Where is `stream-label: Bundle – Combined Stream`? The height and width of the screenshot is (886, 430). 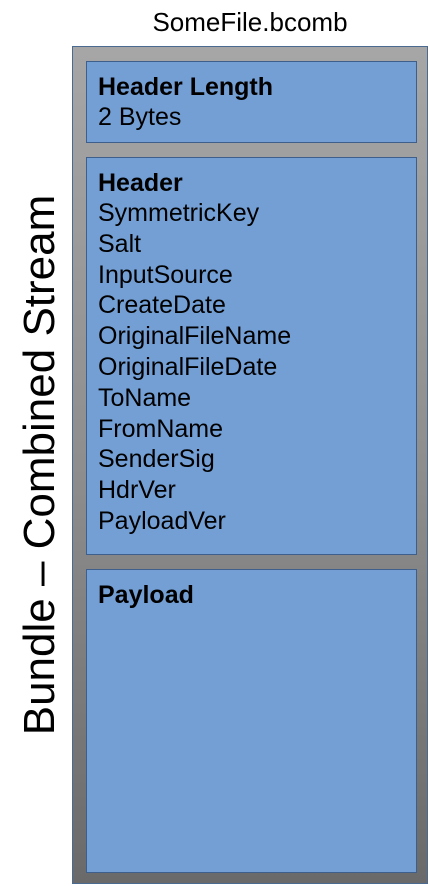 stream-label: Bundle – Combined Stream is located at coordinates (39, 465).